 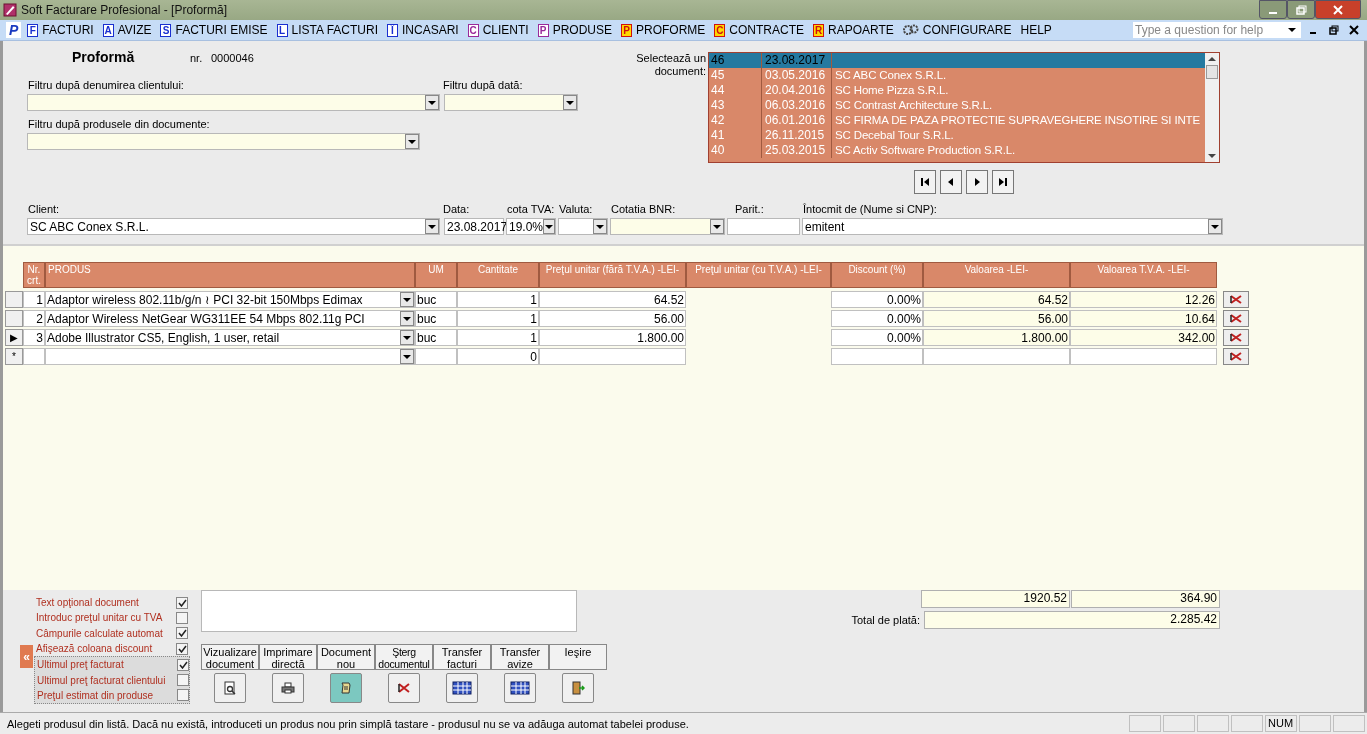 What do you see at coordinates (108, 30) in the screenshot?
I see `menu-key-icon: A` at bounding box center [108, 30].